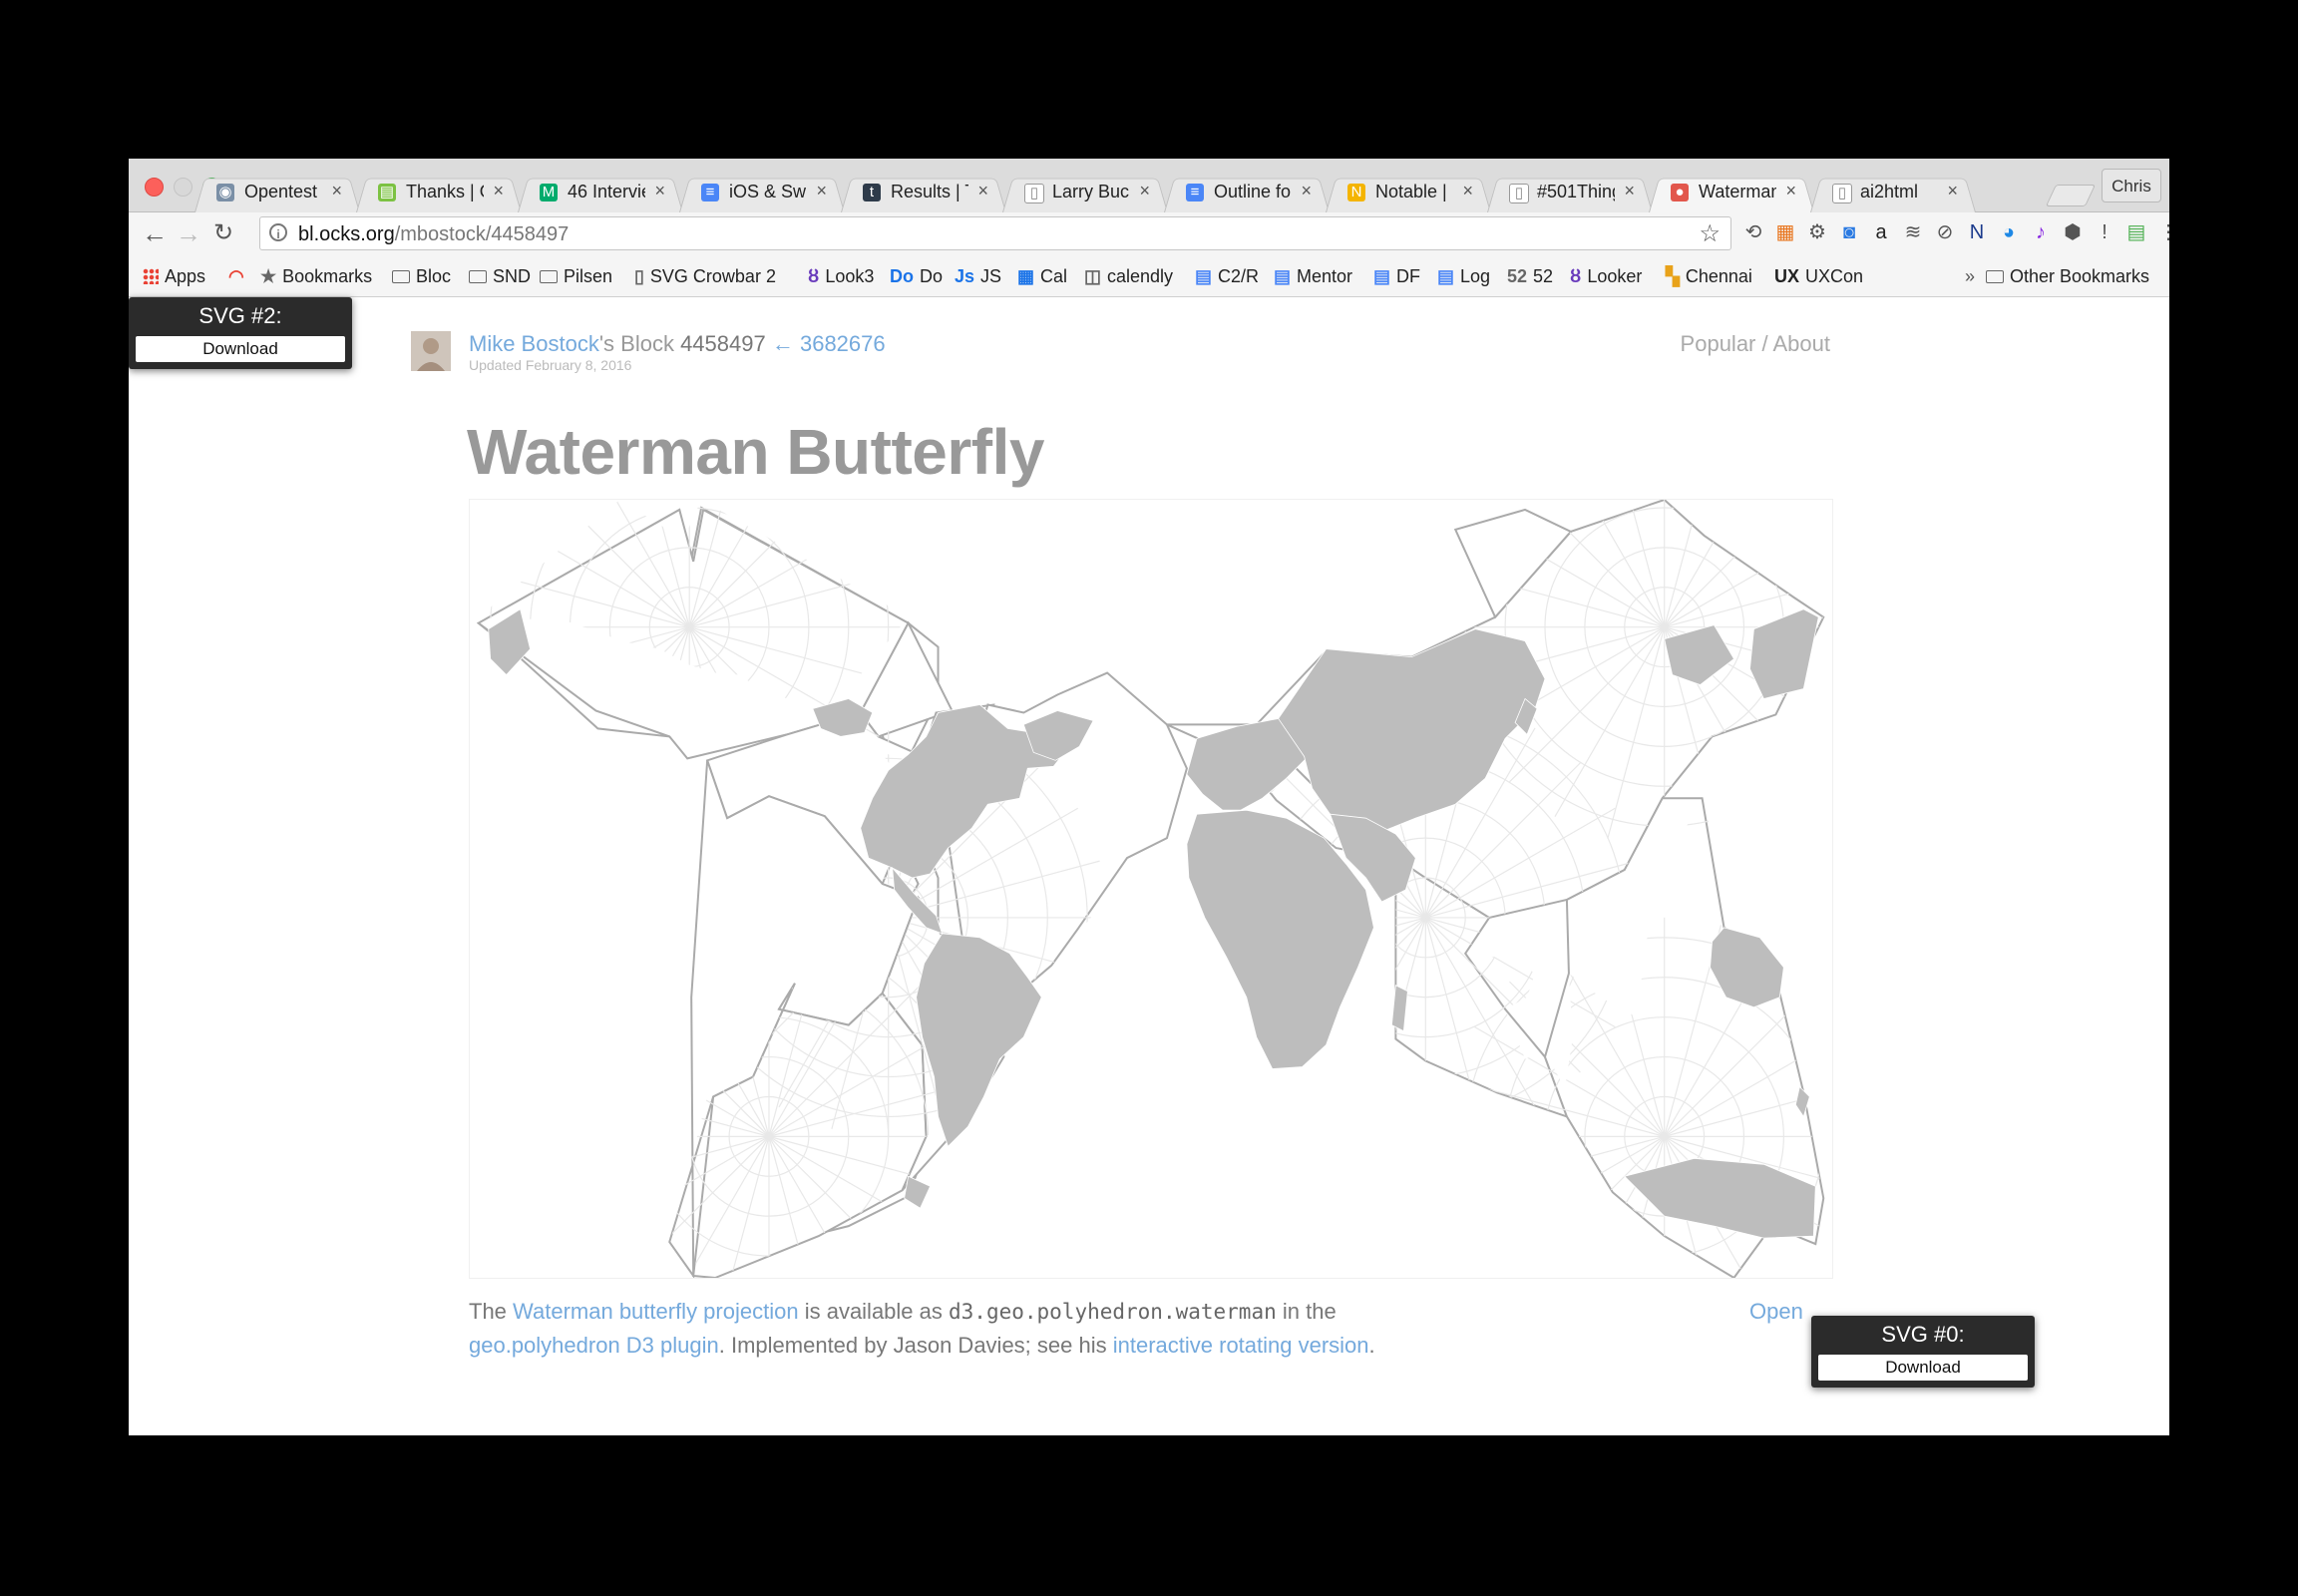 This screenshot has width=2298, height=1596. What do you see at coordinates (1356, 192) in the screenshot?
I see `tab-favicon-icon: N` at bounding box center [1356, 192].